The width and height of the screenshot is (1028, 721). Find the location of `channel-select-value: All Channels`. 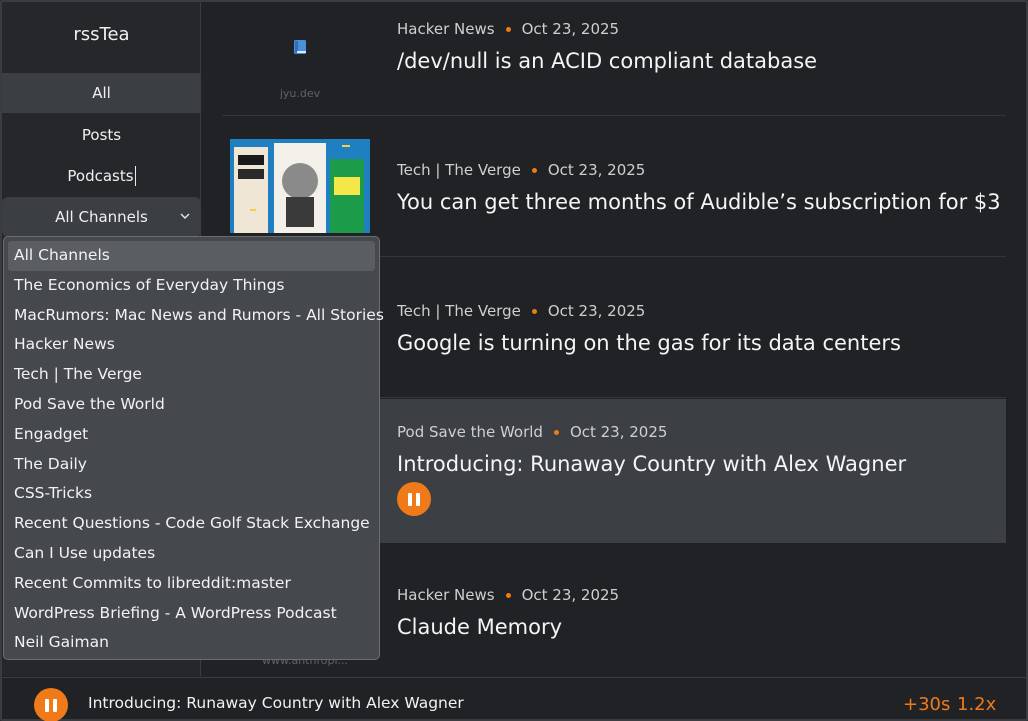

channel-select-value: All Channels is located at coordinates (101, 217).